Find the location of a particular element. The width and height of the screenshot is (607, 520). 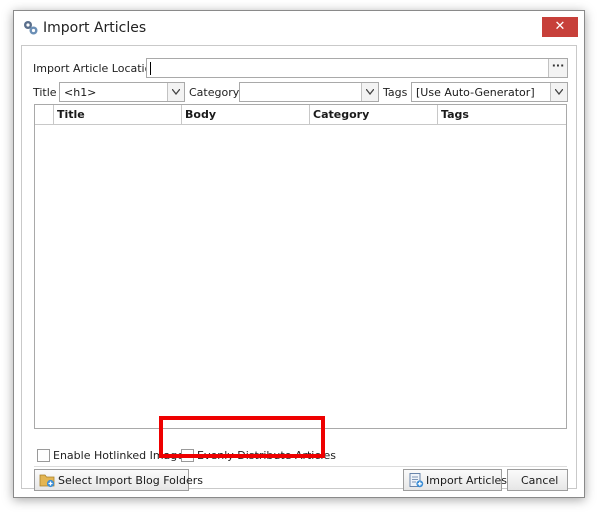

import-document-icon is located at coordinates (416, 480).